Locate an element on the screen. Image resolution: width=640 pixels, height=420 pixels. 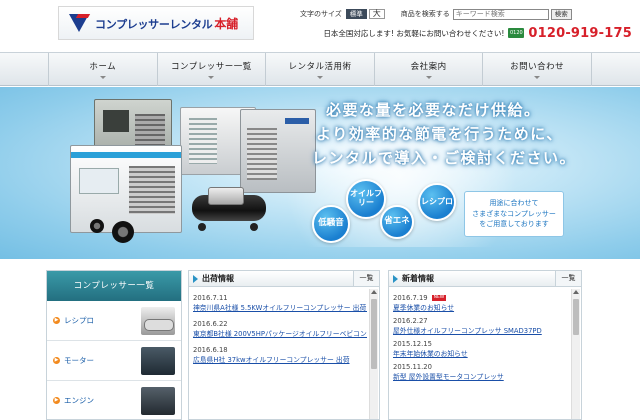
hero-headline-1: 必要な量を必要なだけ供給。 is located at coordinates (433, 110).